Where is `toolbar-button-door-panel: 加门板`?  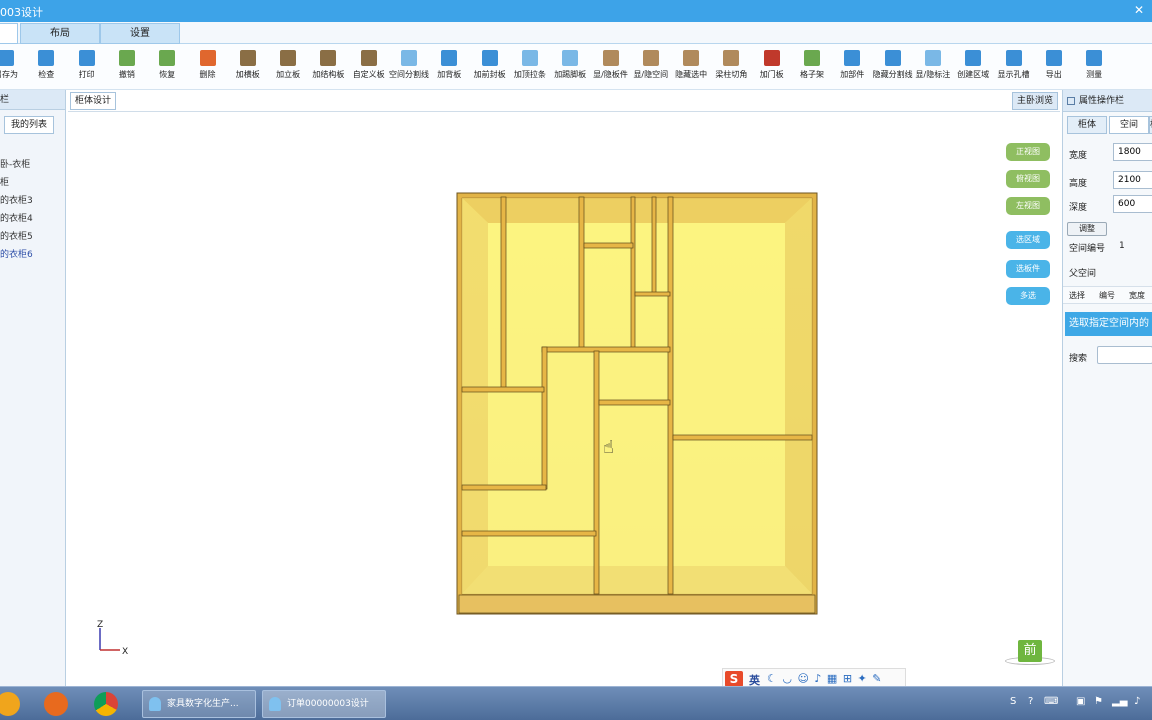
toolbar-button-door-panel: 加门板 is located at coordinates (772, 64).